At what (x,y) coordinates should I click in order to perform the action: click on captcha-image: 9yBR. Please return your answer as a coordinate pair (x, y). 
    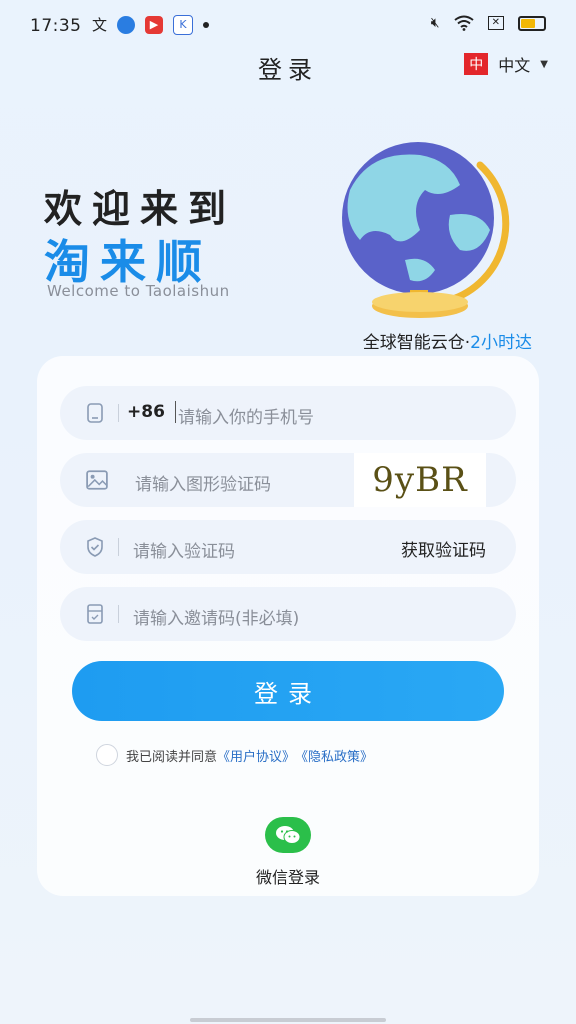
    Looking at the image, I should click on (420, 480).